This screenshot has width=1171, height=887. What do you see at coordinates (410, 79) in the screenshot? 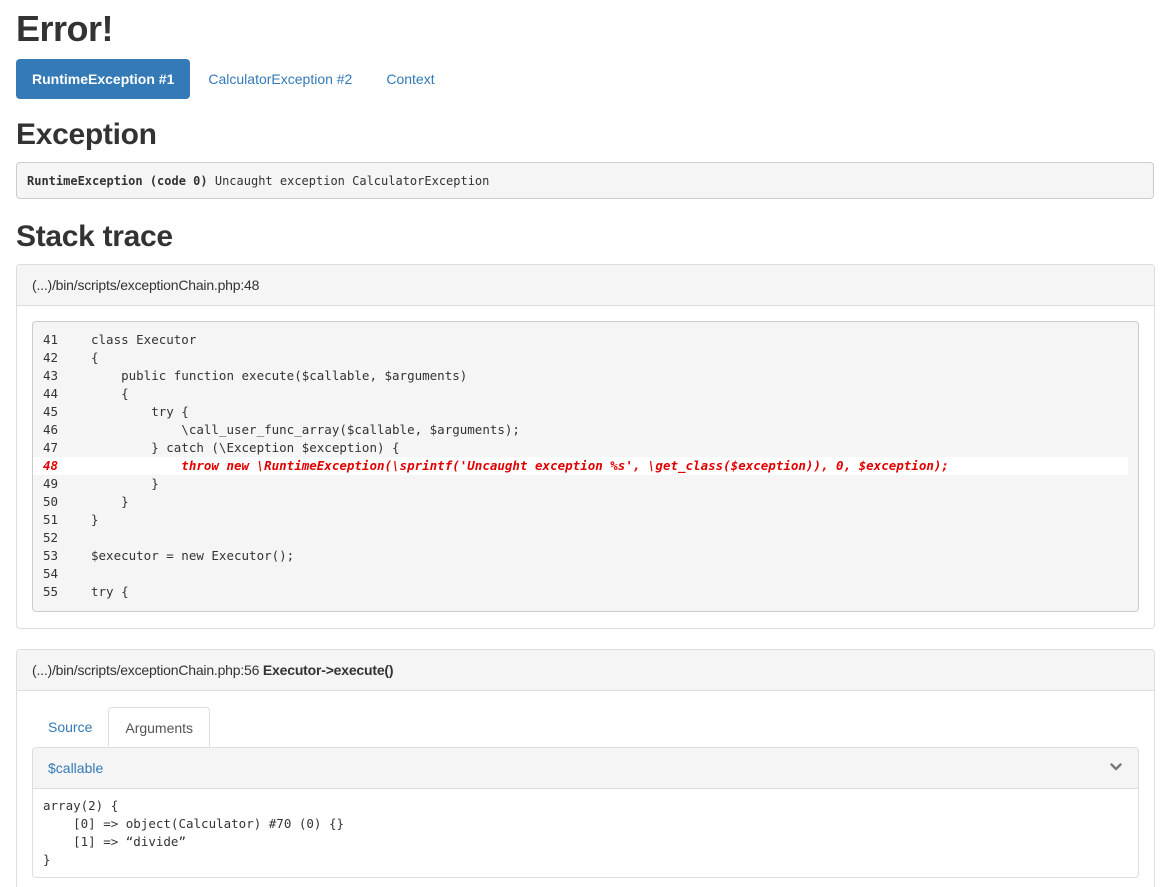
I see `tab-context: Context` at bounding box center [410, 79].